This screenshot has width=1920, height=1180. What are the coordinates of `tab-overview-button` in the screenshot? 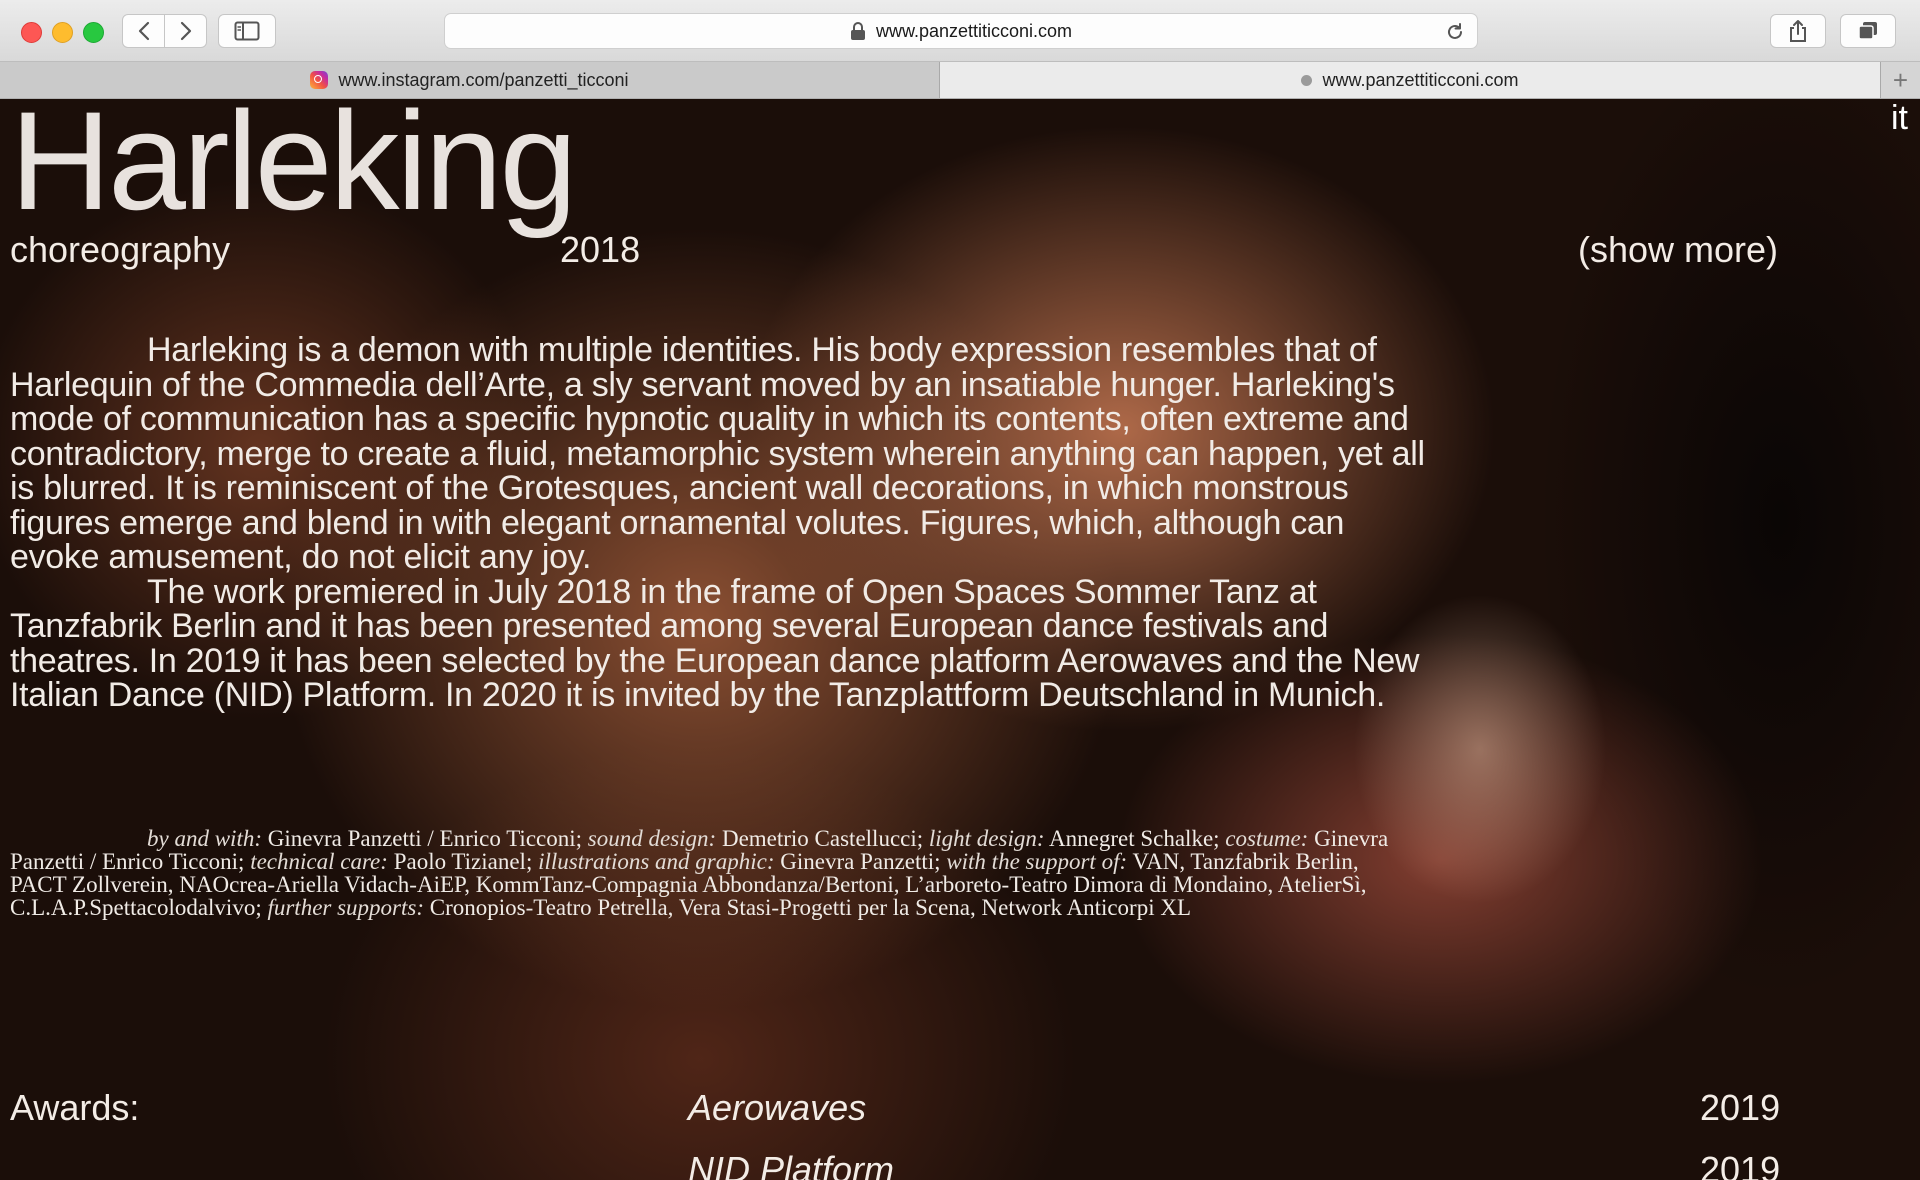 It's located at (1868, 31).